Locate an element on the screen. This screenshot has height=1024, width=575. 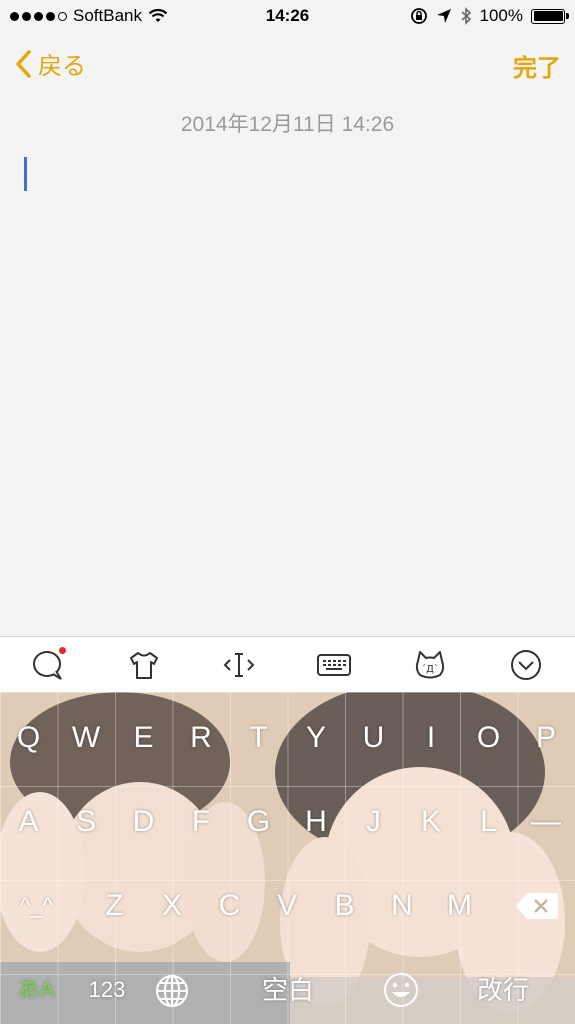
navigation-bar: 戻る 完了 is located at coordinates (287, 66).